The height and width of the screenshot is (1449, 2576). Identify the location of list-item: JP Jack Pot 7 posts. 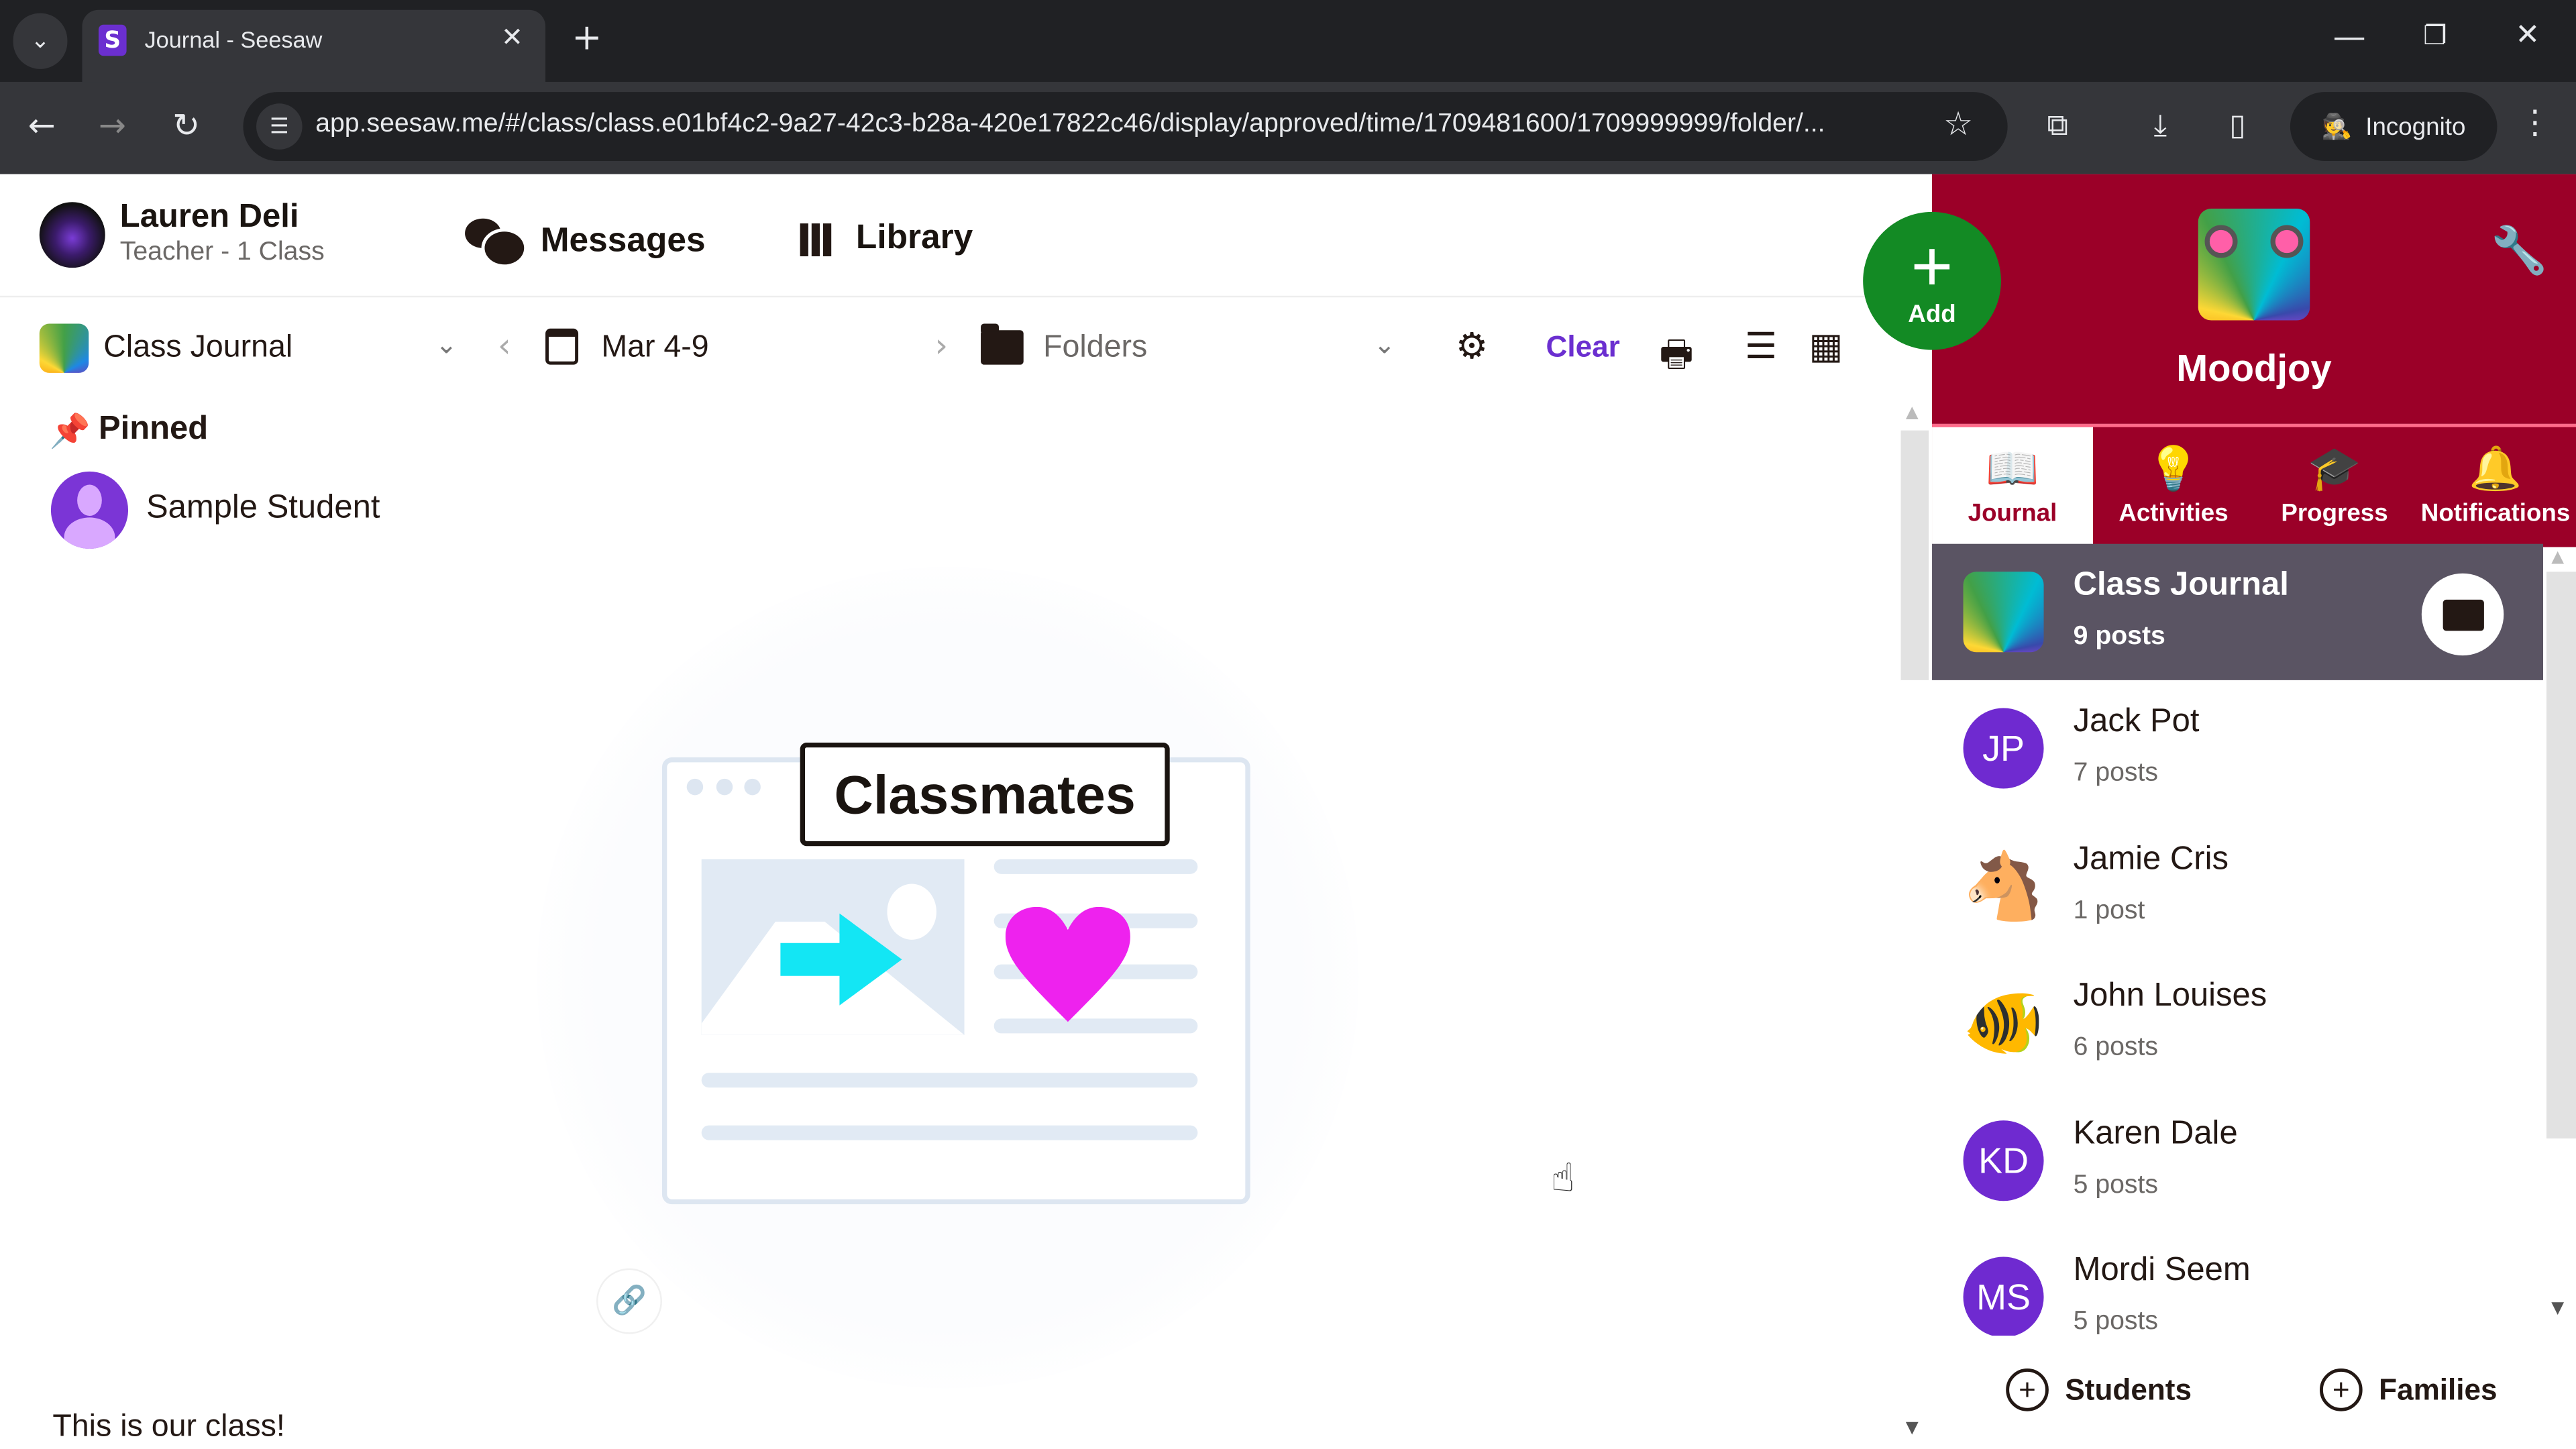
(2237, 748).